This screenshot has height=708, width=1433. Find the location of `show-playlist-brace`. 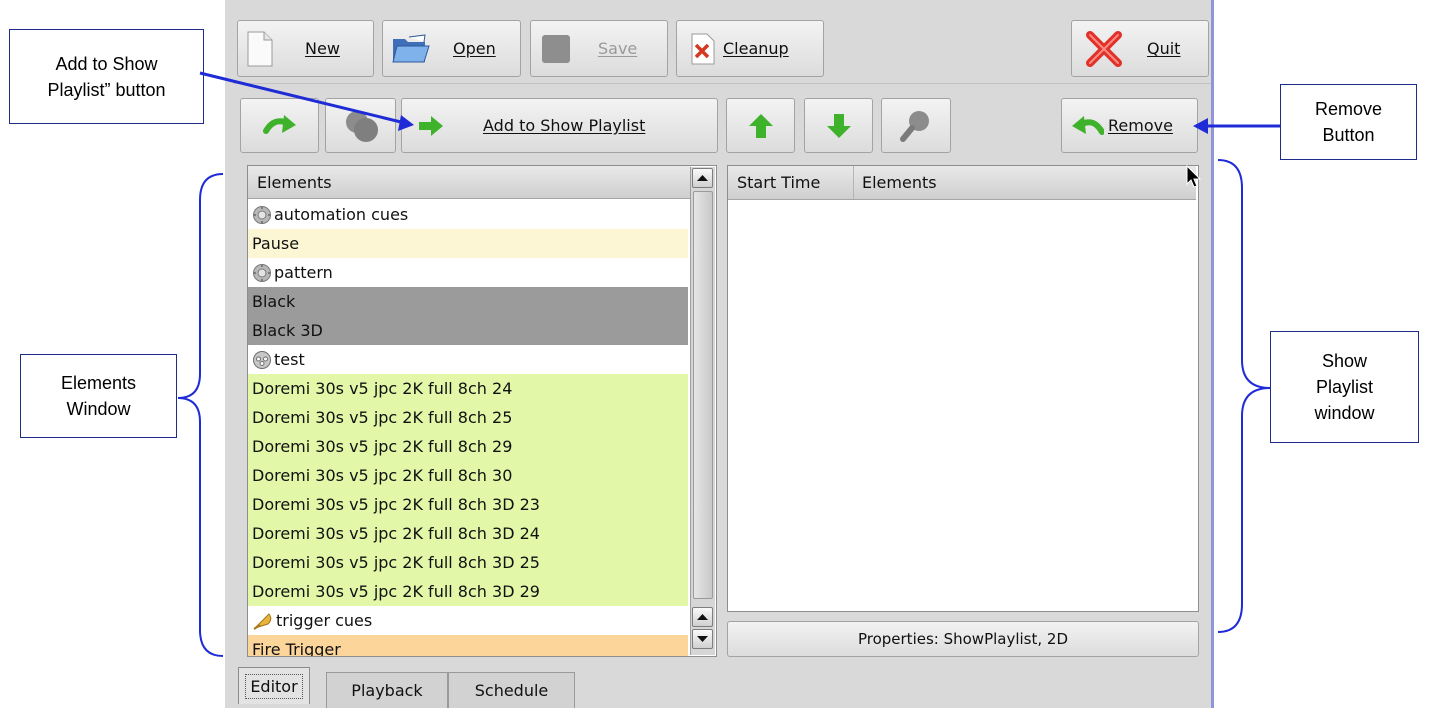

show-playlist-brace is located at coordinates (1244, 396).